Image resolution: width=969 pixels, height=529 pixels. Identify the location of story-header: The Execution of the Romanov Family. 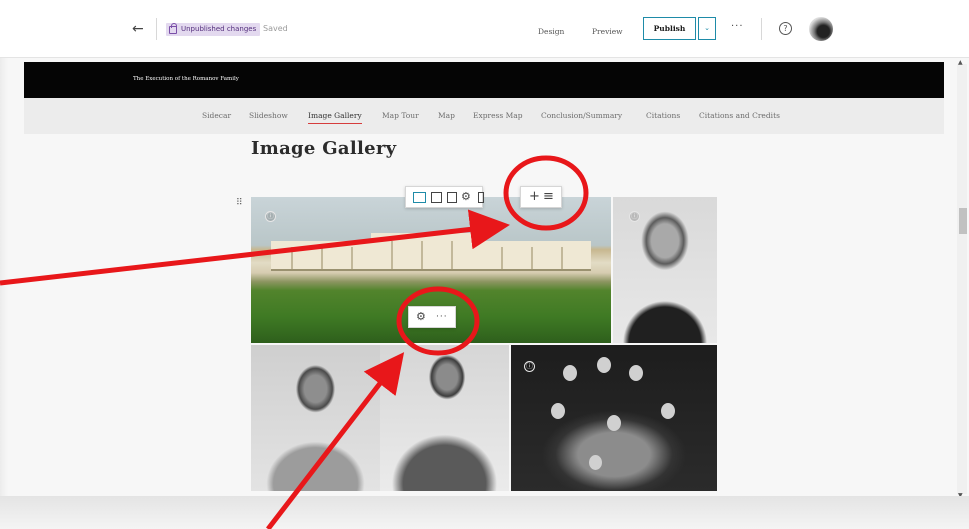
(484, 80).